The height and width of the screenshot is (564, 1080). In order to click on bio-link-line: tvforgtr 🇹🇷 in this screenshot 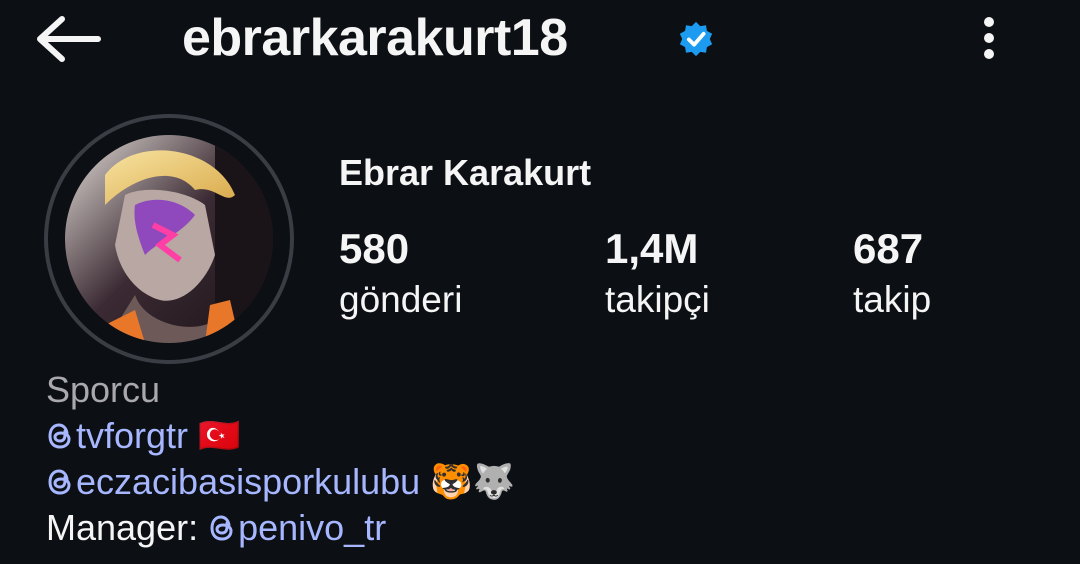, I will do `click(280, 436)`.